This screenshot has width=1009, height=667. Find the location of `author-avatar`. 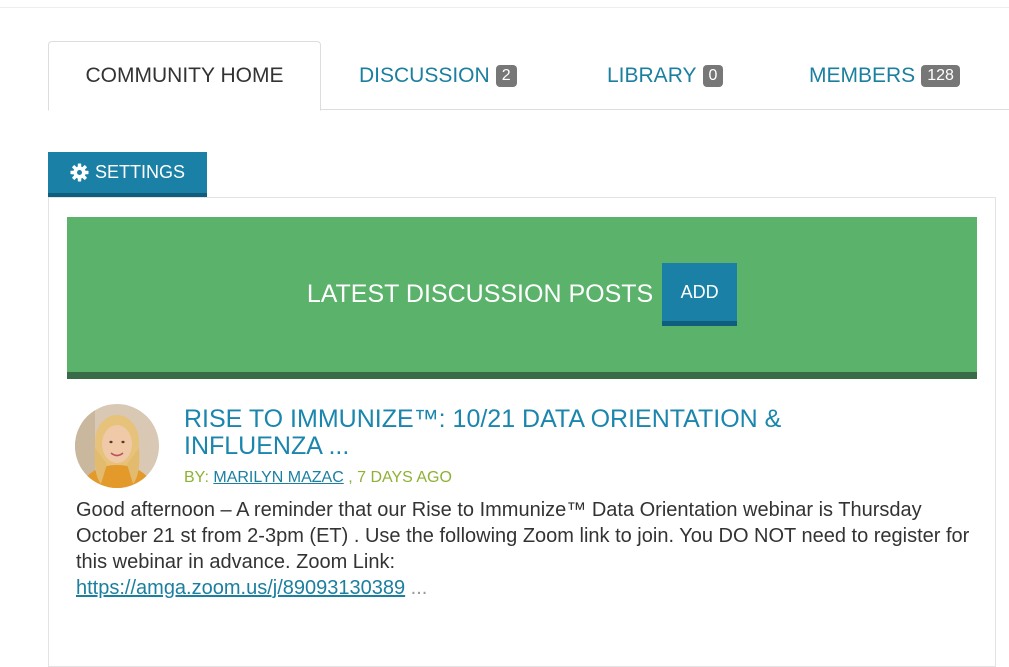

author-avatar is located at coordinates (117, 446).